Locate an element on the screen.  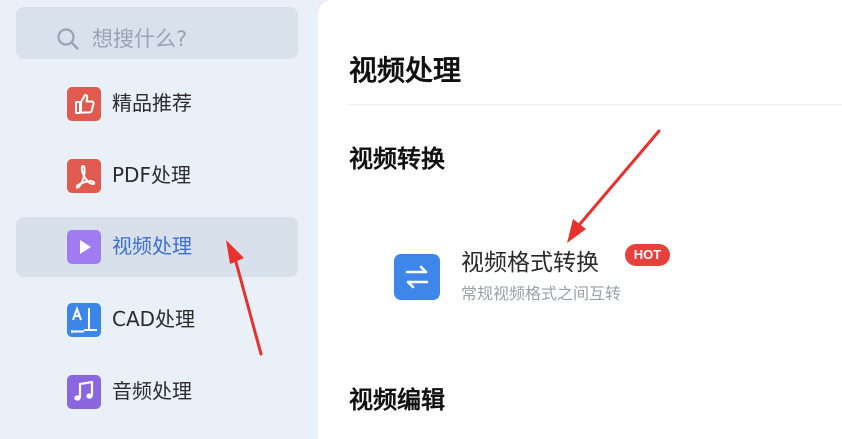
pdf-icon is located at coordinates (84, 176).